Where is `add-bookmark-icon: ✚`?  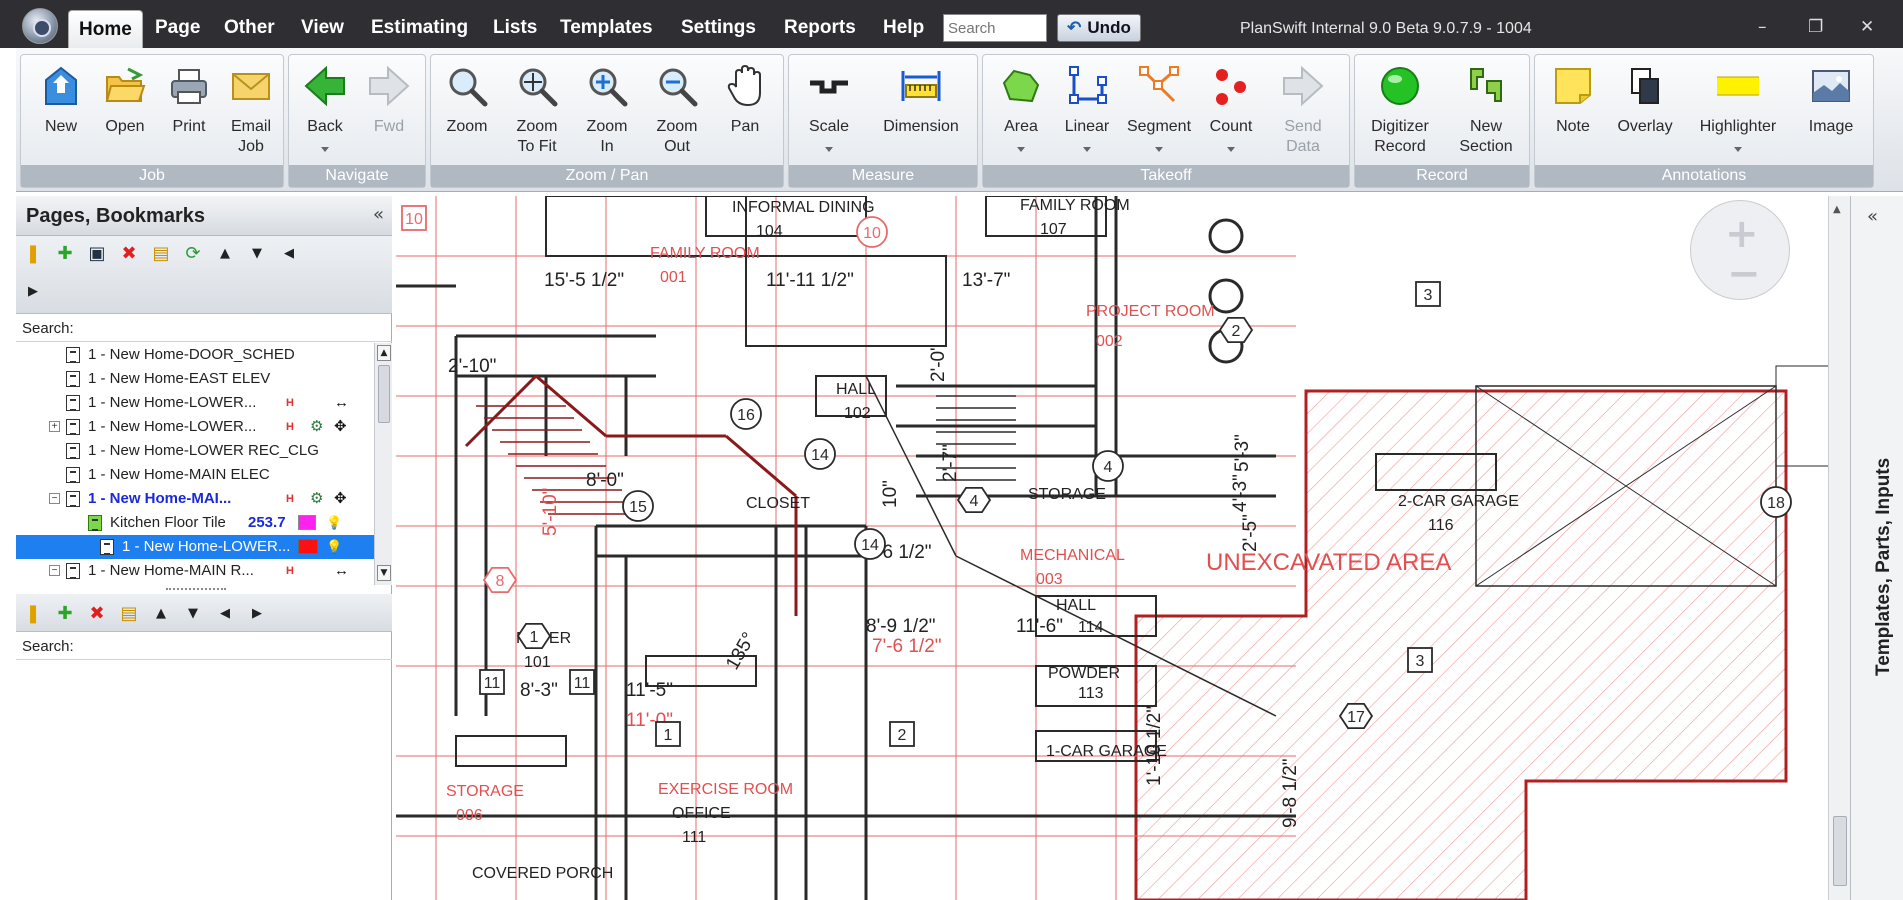
add-bookmark-icon: ✚ is located at coordinates (65, 613).